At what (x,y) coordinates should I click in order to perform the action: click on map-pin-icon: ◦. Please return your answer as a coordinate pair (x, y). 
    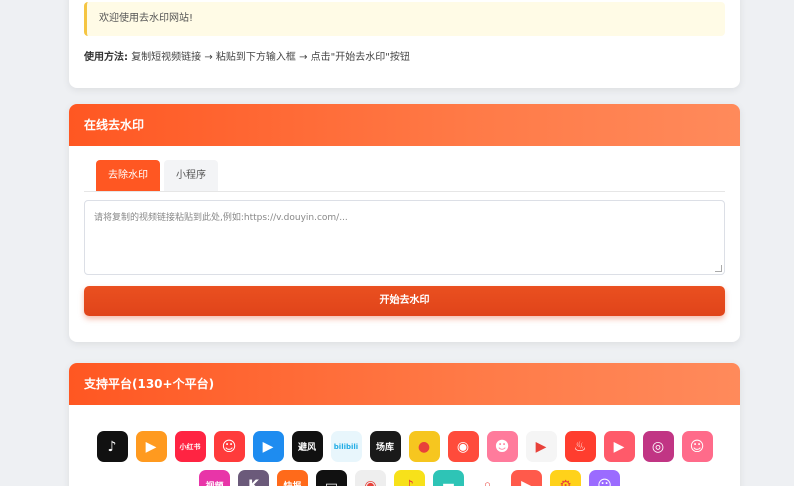
    Looking at the image, I should click on (487, 478).